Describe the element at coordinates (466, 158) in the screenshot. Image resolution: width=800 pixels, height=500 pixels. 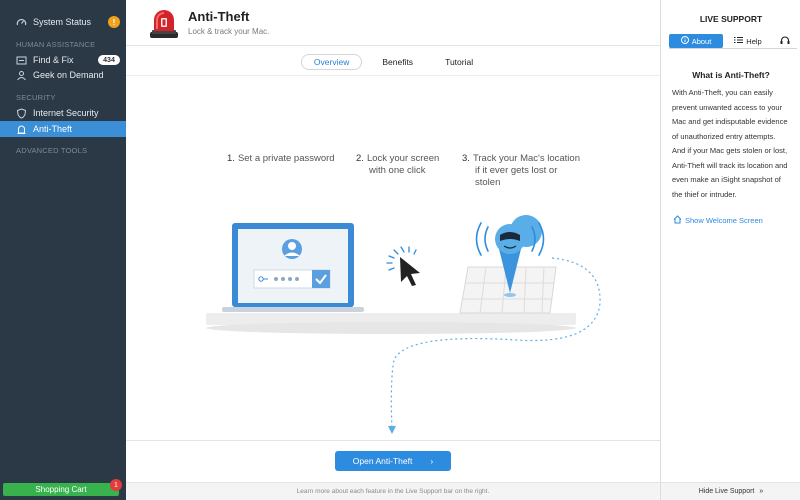
I see `step-number: 3.` at that location.